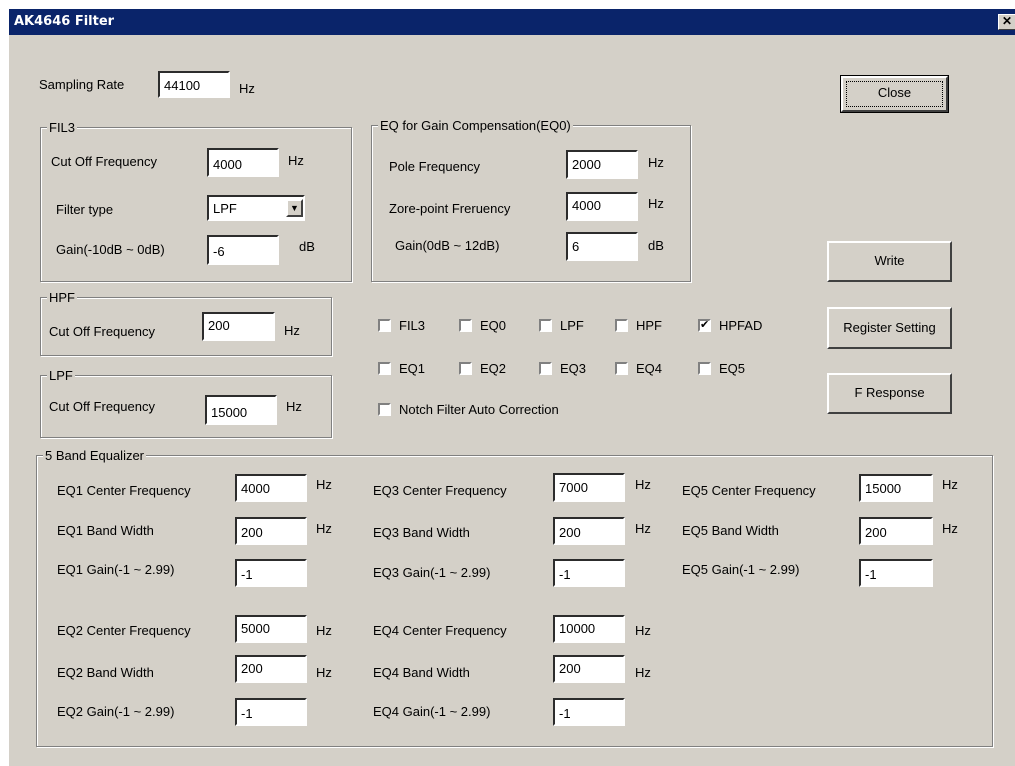 The width and height of the screenshot is (1015, 766). Describe the element at coordinates (896, 573) in the screenshot. I see `eq5-gain-input: -1` at that location.